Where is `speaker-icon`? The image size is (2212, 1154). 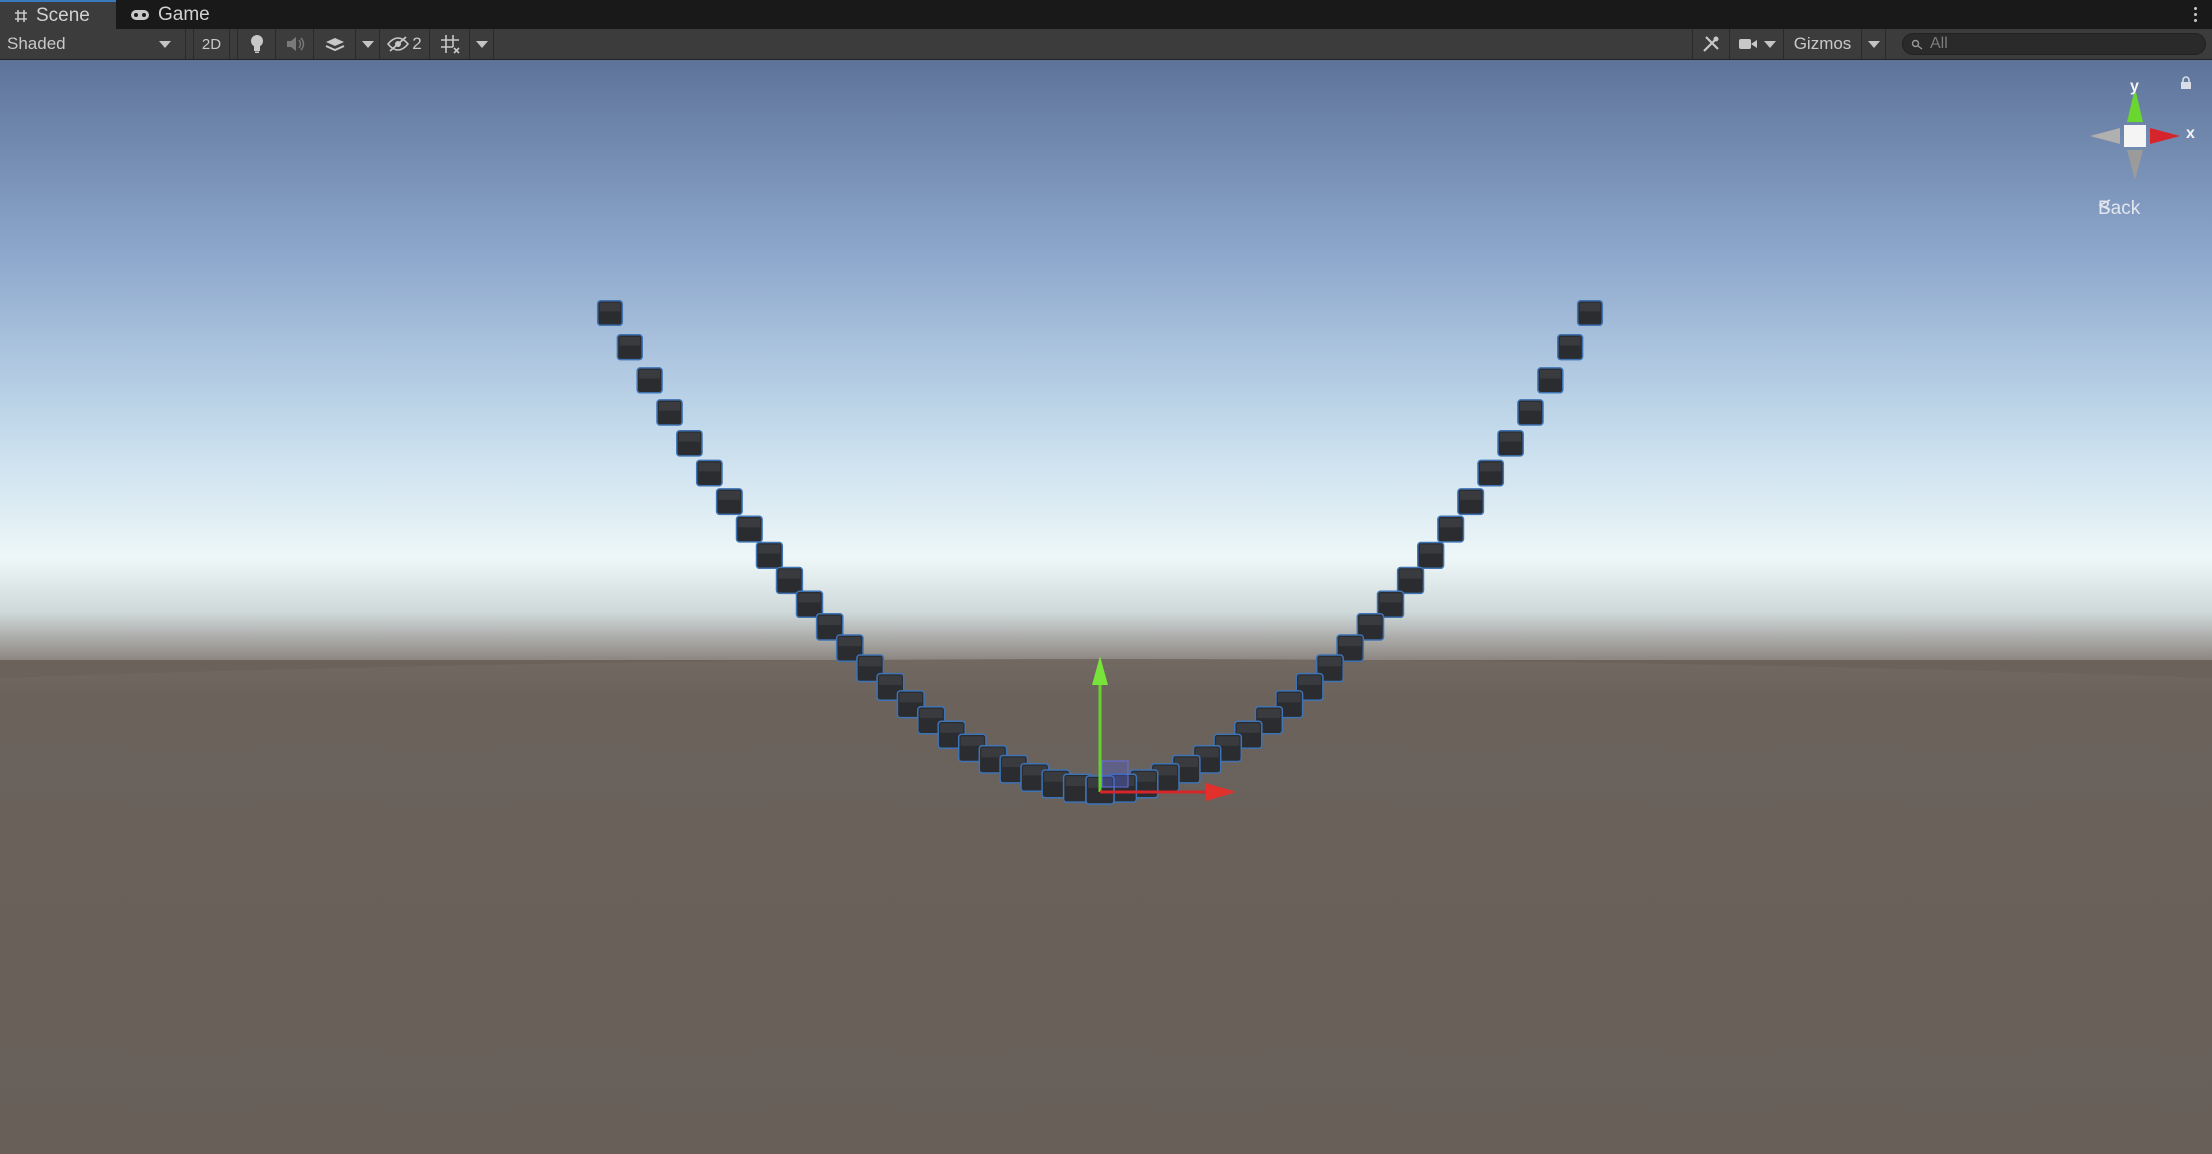
speaker-icon is located at coordinates (295, 44).